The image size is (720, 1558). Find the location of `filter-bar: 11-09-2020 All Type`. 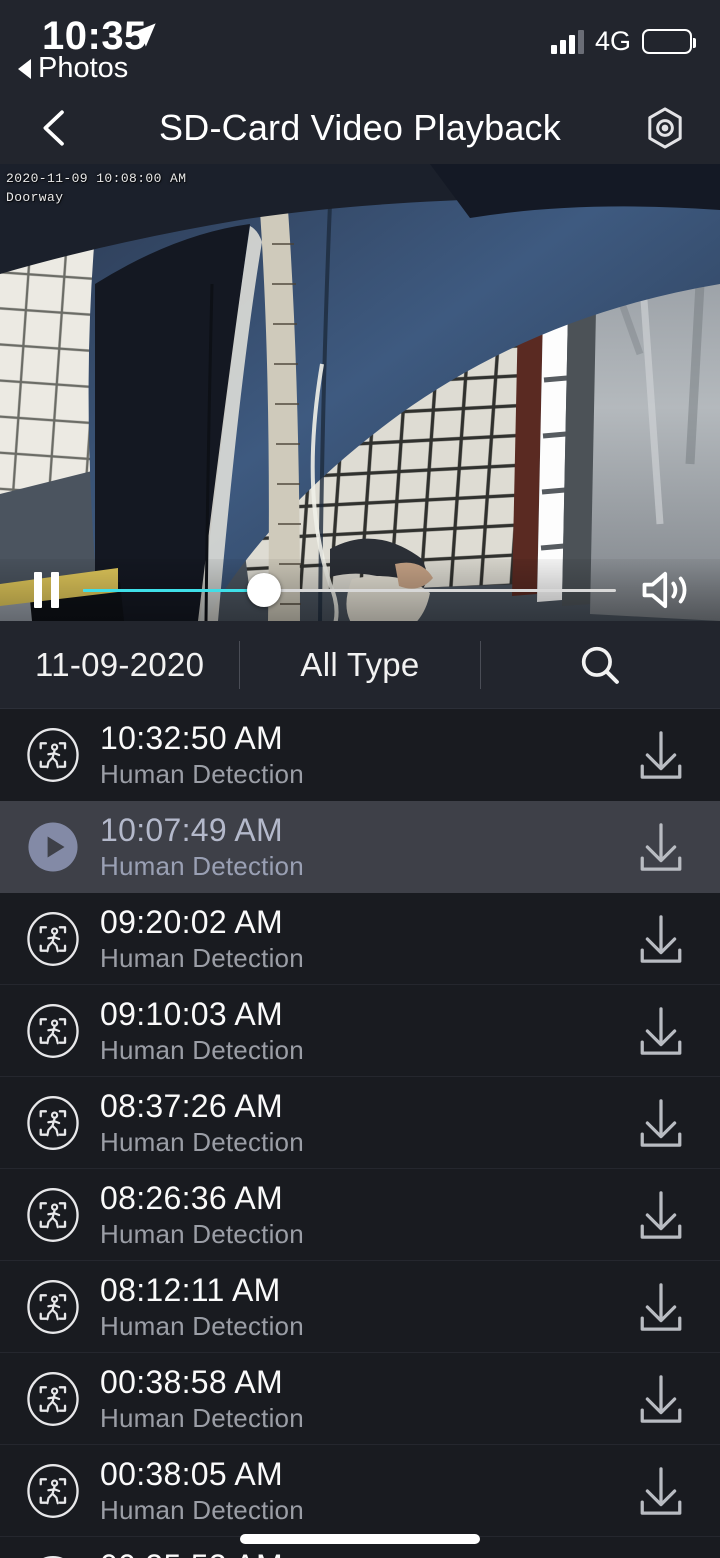

filter-bar: 11-09-2020 All Type is located at coordinates (360, 665).